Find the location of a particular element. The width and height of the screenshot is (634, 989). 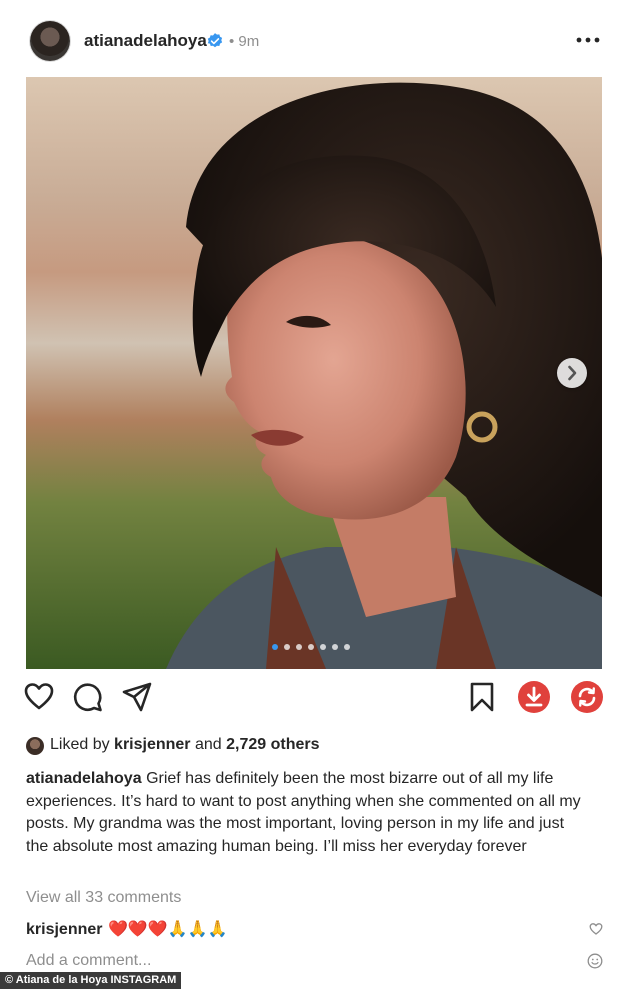

comment-text: ❤️❤️❤️🙏🙏🙏 is located at coordinates (168, 929).